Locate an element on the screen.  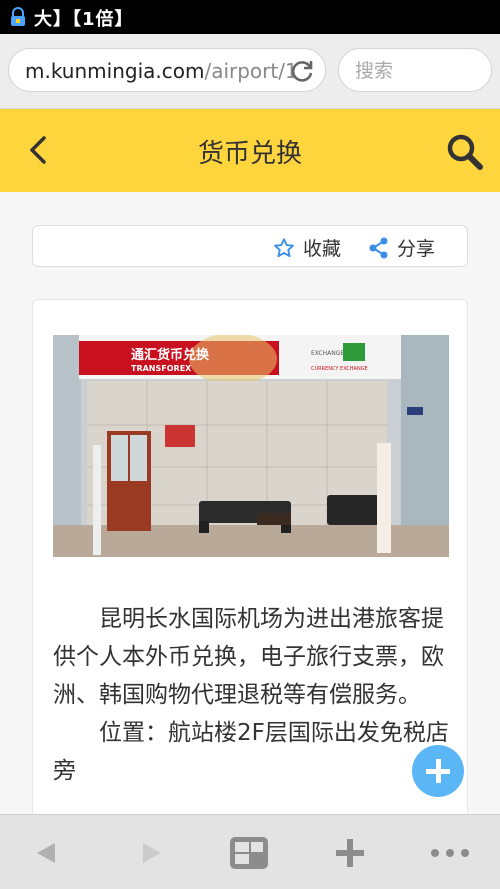
browser-tabs-button is located at coordinates (249, 853).